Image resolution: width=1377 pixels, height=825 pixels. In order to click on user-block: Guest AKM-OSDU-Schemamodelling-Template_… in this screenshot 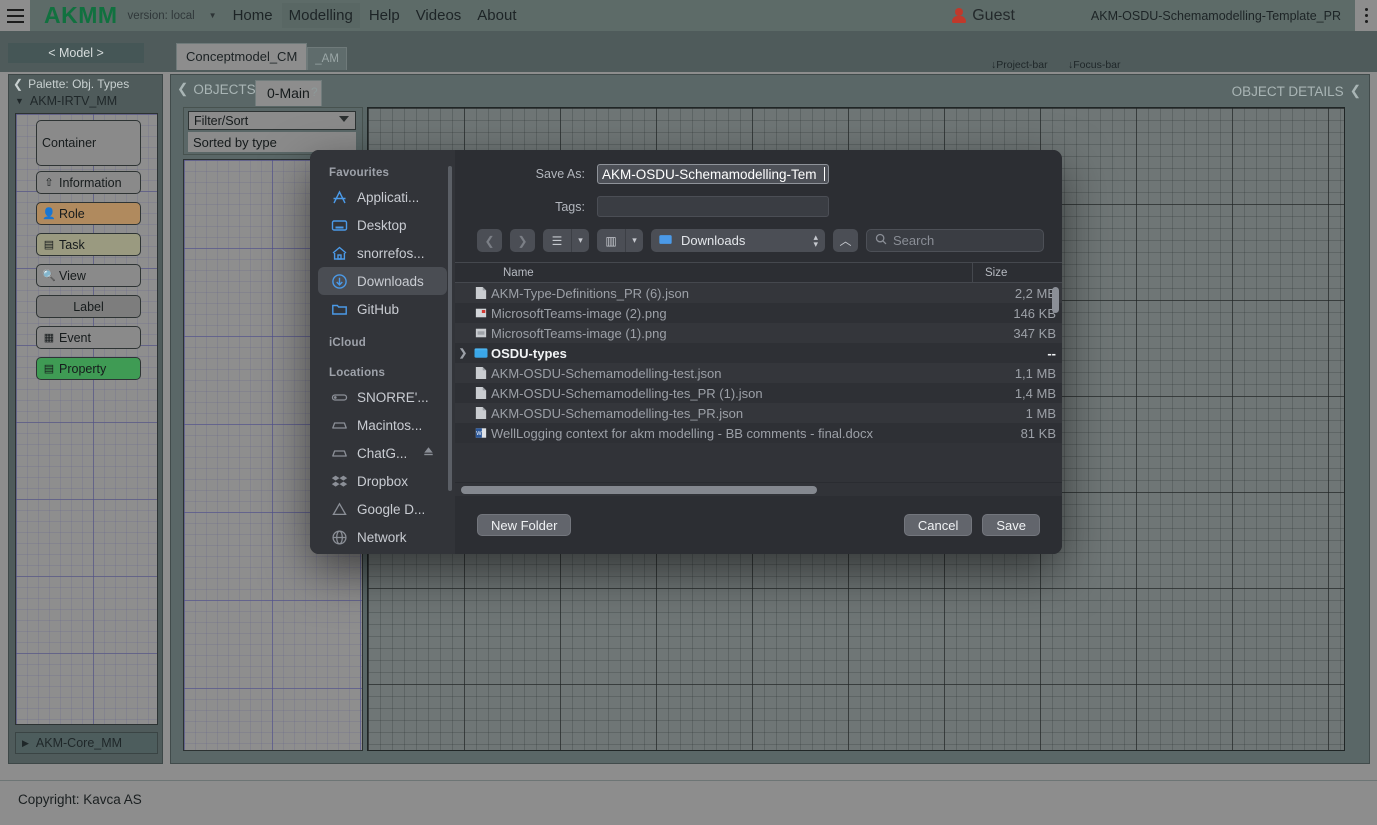, I will do `click(1153, 16)`.